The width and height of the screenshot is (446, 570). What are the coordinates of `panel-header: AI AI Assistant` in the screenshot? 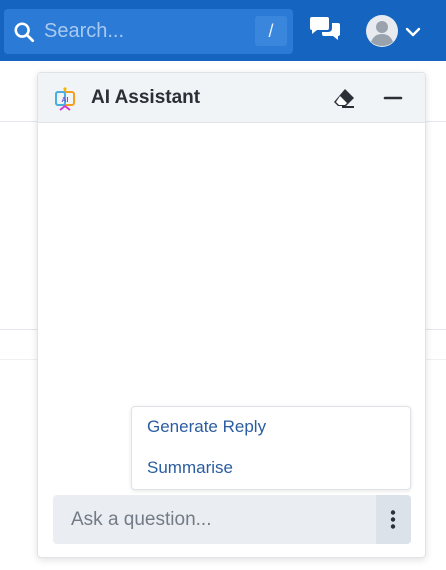 It's located at (231, 98).